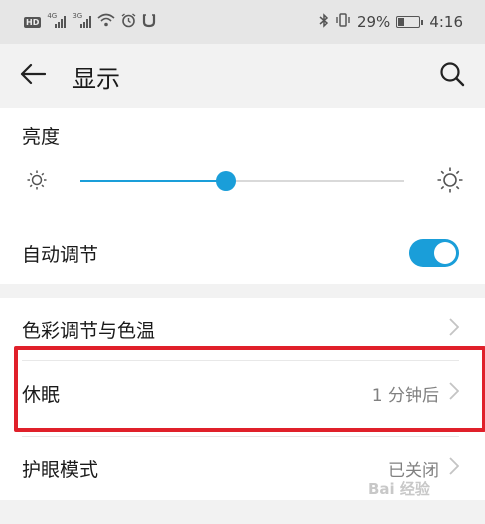 Image resolution: width=485 pixels, height=524 pixels. What do you see at coordinates (33, 22) in the screenshot?
I see `hd-badge: HD` at bounding box center [33, 22].